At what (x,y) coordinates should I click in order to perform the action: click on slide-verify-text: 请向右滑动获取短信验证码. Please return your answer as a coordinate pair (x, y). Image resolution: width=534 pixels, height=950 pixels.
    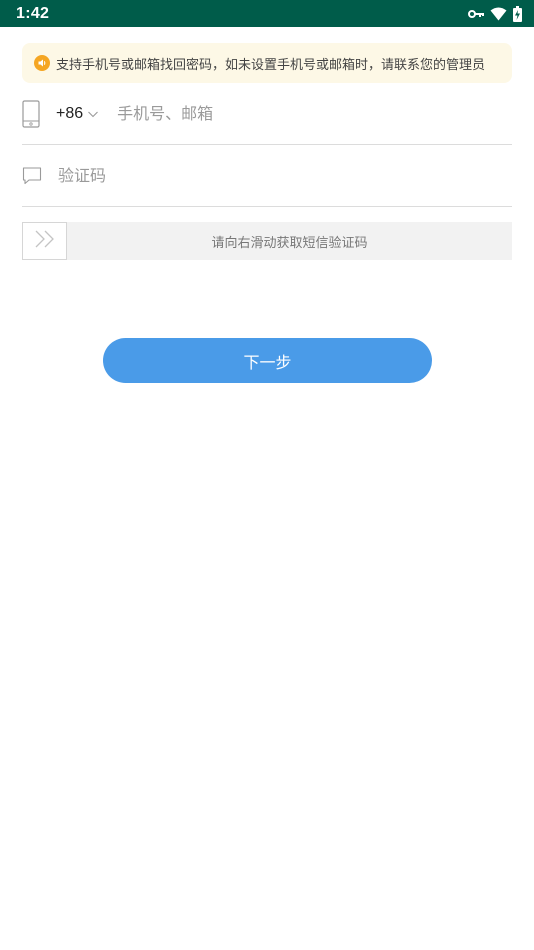
    Looking at the image, I should click on (289, 243).